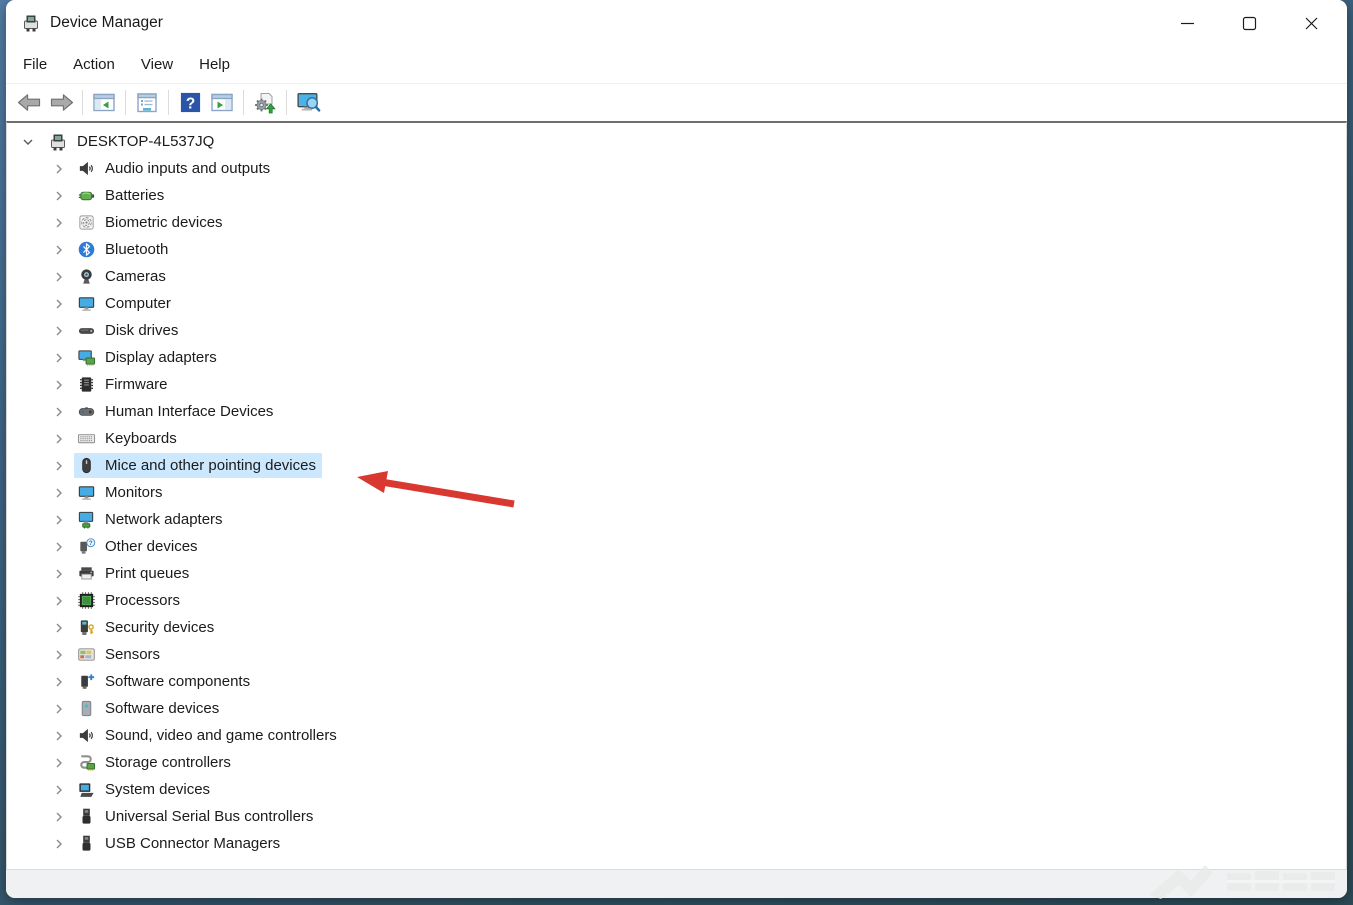 This screenshot has width=1353, height=905. Describe the element at coordinates (29, 103) in the screenshot. I see `back-button` at that location.